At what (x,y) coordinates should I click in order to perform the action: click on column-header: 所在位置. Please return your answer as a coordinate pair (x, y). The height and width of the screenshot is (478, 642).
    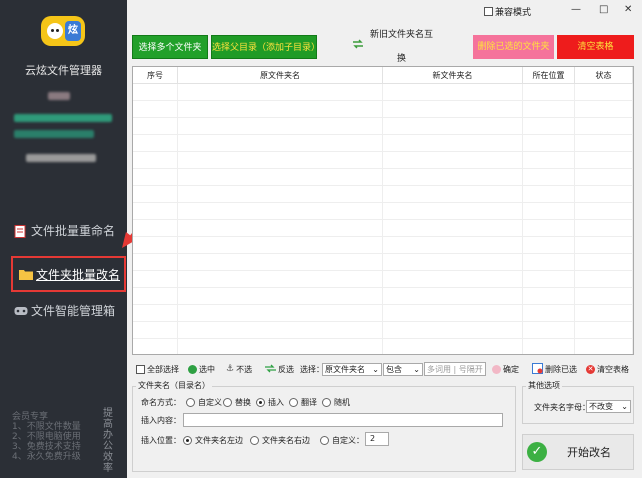
    Looking at the image, I should click on (549, 75).